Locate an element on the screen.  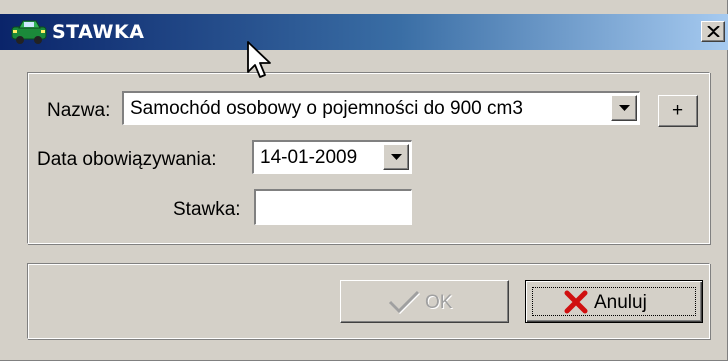
date-picker: 14-01-2009 is located at coordinates (332, 157).